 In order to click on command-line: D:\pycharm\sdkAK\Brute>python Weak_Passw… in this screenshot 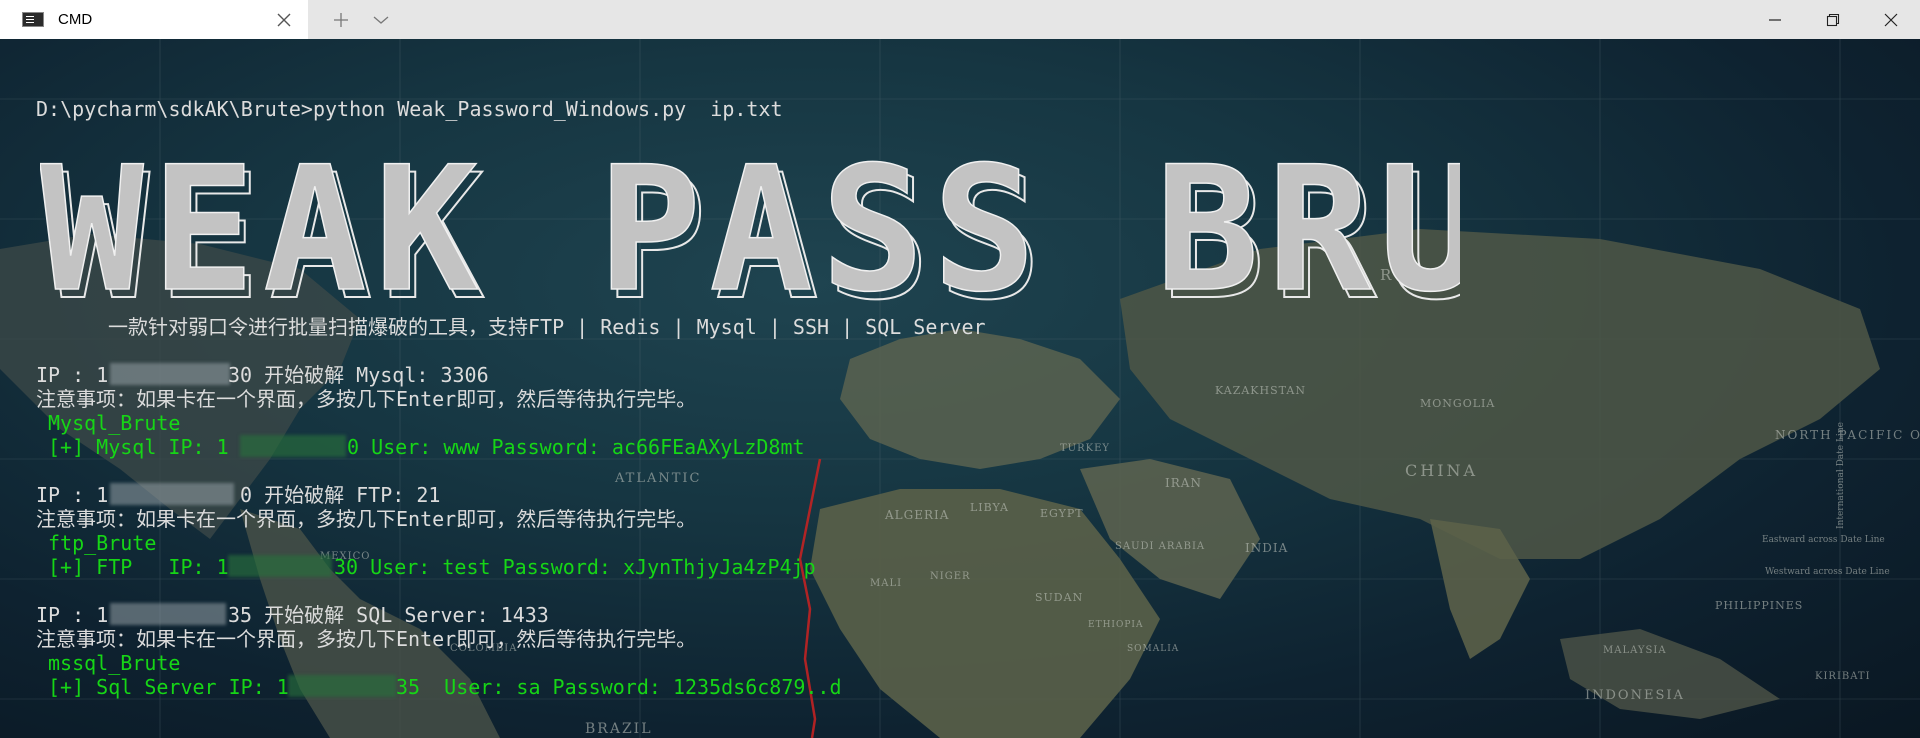, I will do `click(409, 109)`.